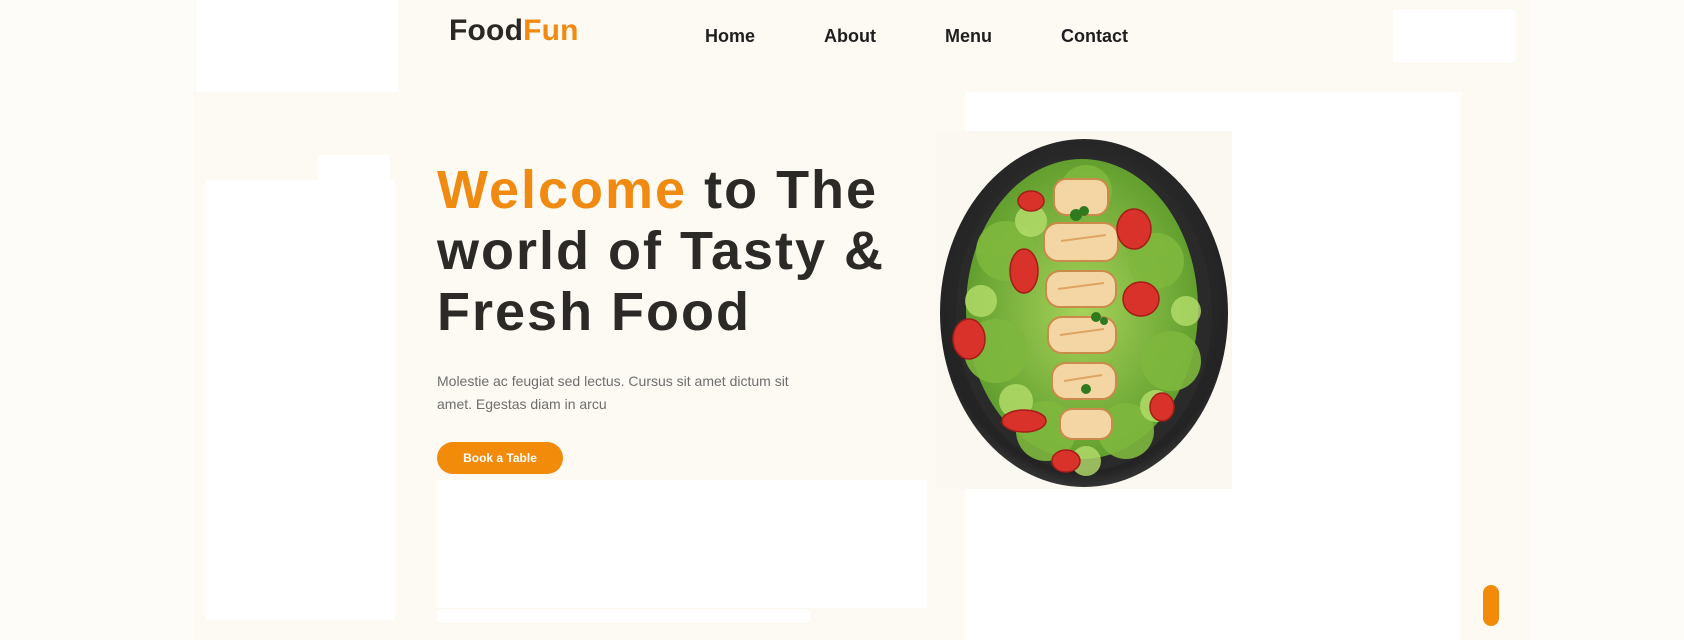 Image resolution: width=1684 pixels, height=640 pixels. What do you see at coordinates (730, 36) in the screenshot?
I see `nav-link-home: Home` at bounding box center [730, 36].